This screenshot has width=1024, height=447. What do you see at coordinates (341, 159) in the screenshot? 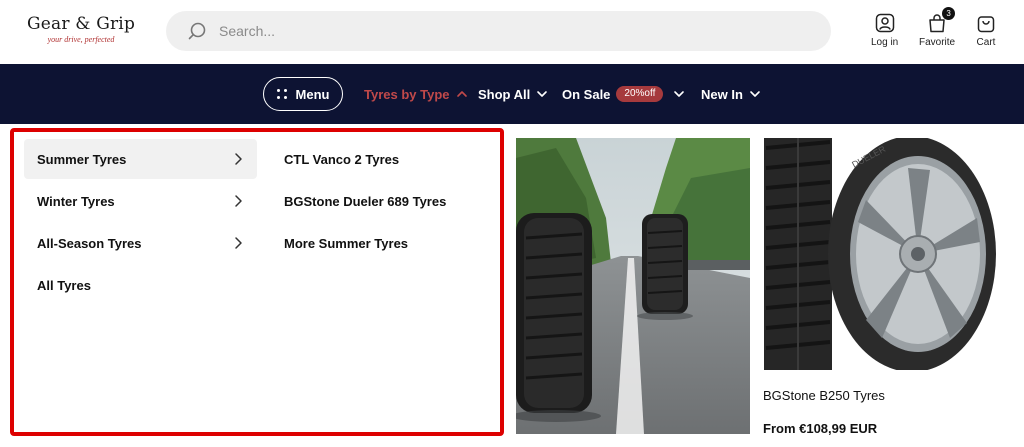
I see `subcategory-link: CTL Vanco 2 Tyres` at bounding box center [341, 159].